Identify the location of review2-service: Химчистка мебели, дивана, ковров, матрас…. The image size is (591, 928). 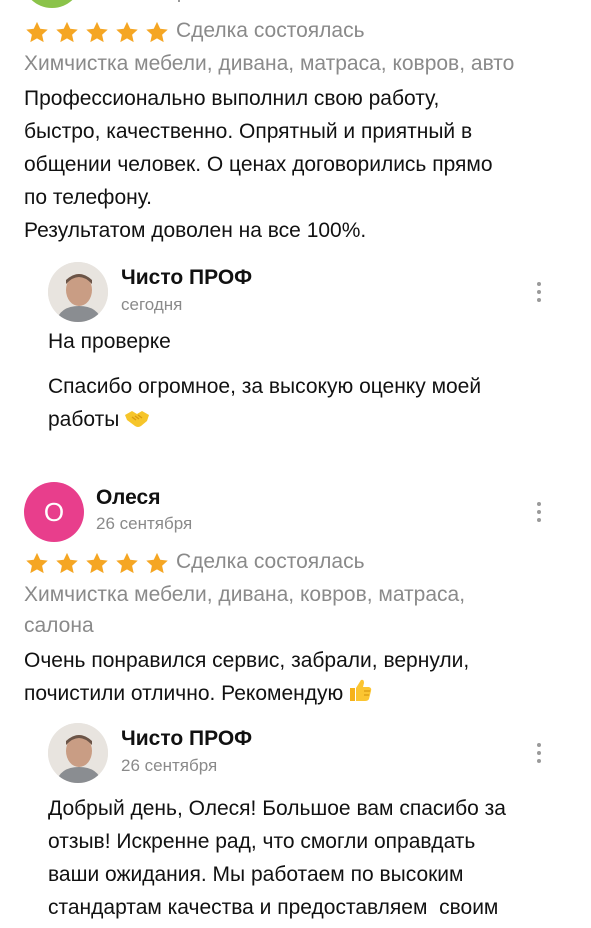
(296, 610).